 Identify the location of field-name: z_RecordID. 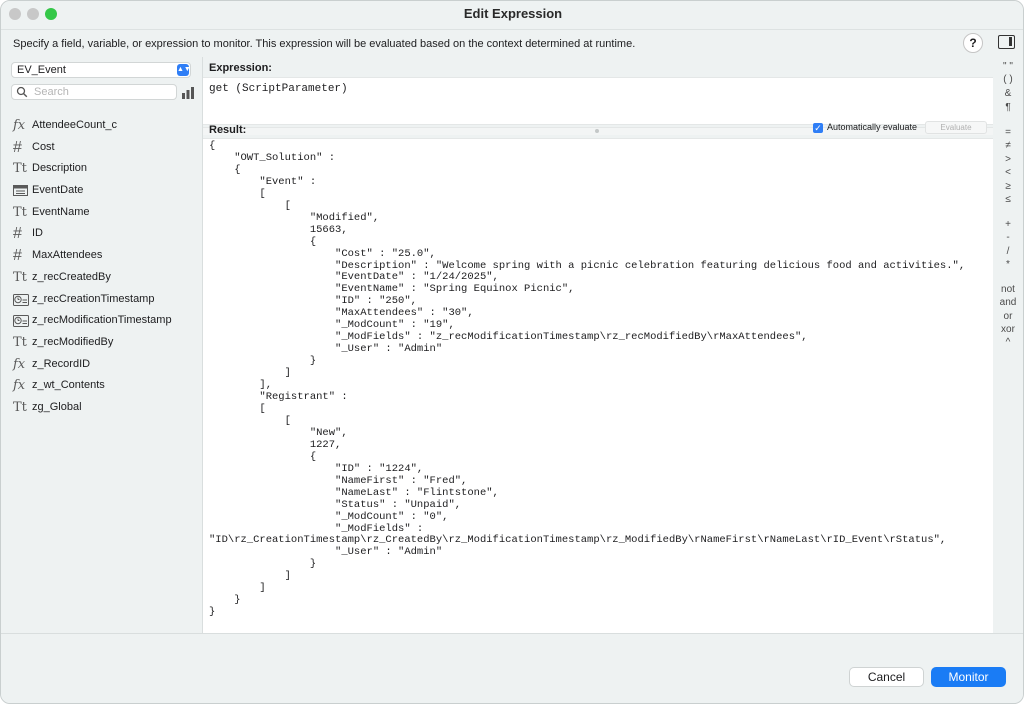
(61, 363).